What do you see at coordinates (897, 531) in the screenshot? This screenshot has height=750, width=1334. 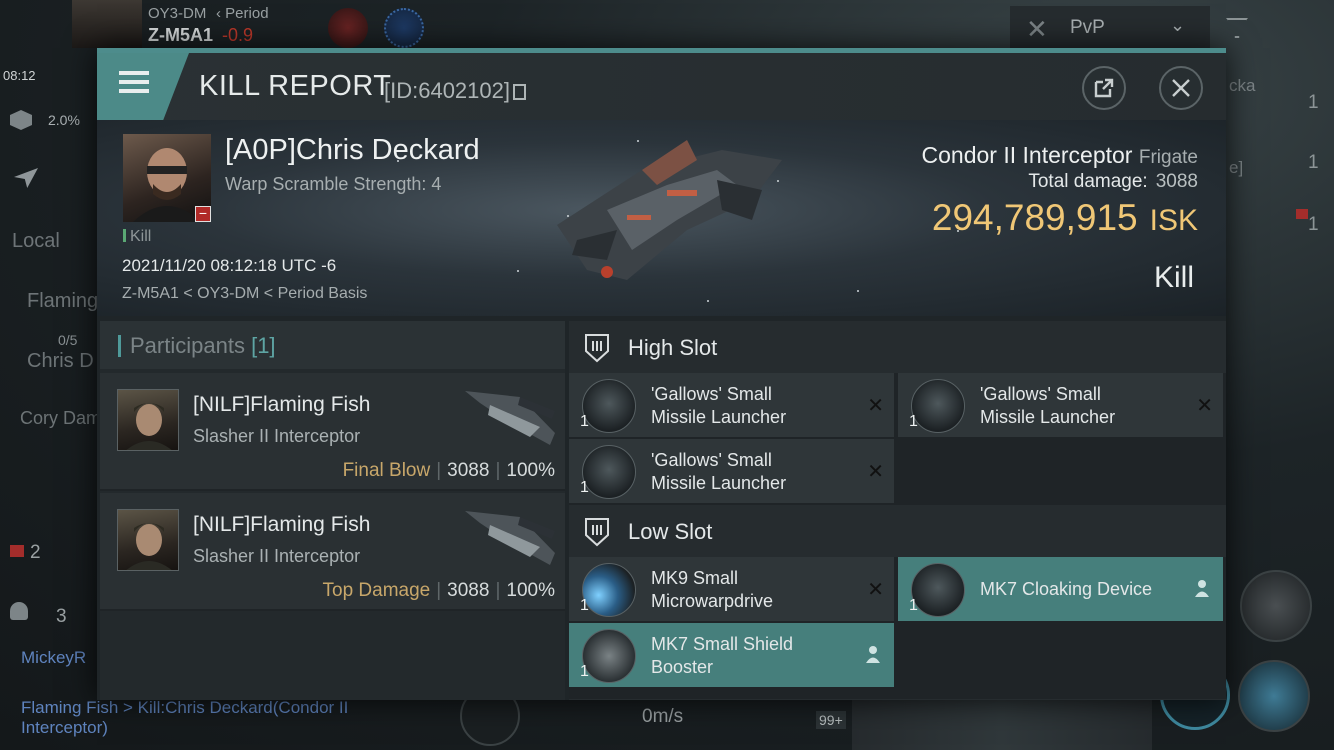 I see `low-slot-header: Low Slot` at bounding box center [897, 531].